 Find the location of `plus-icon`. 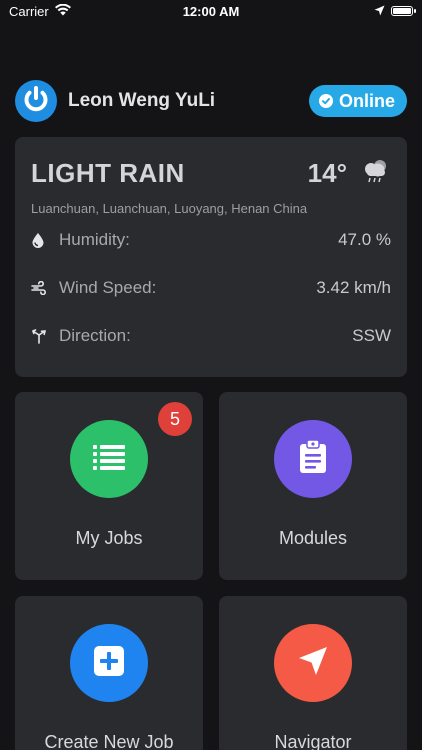

plus-icon is located at coordinates (109, 663).